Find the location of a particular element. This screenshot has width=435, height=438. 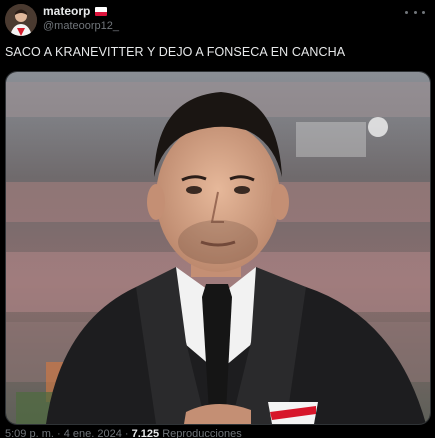

more-options-icon is located at coordinates (415, 12).